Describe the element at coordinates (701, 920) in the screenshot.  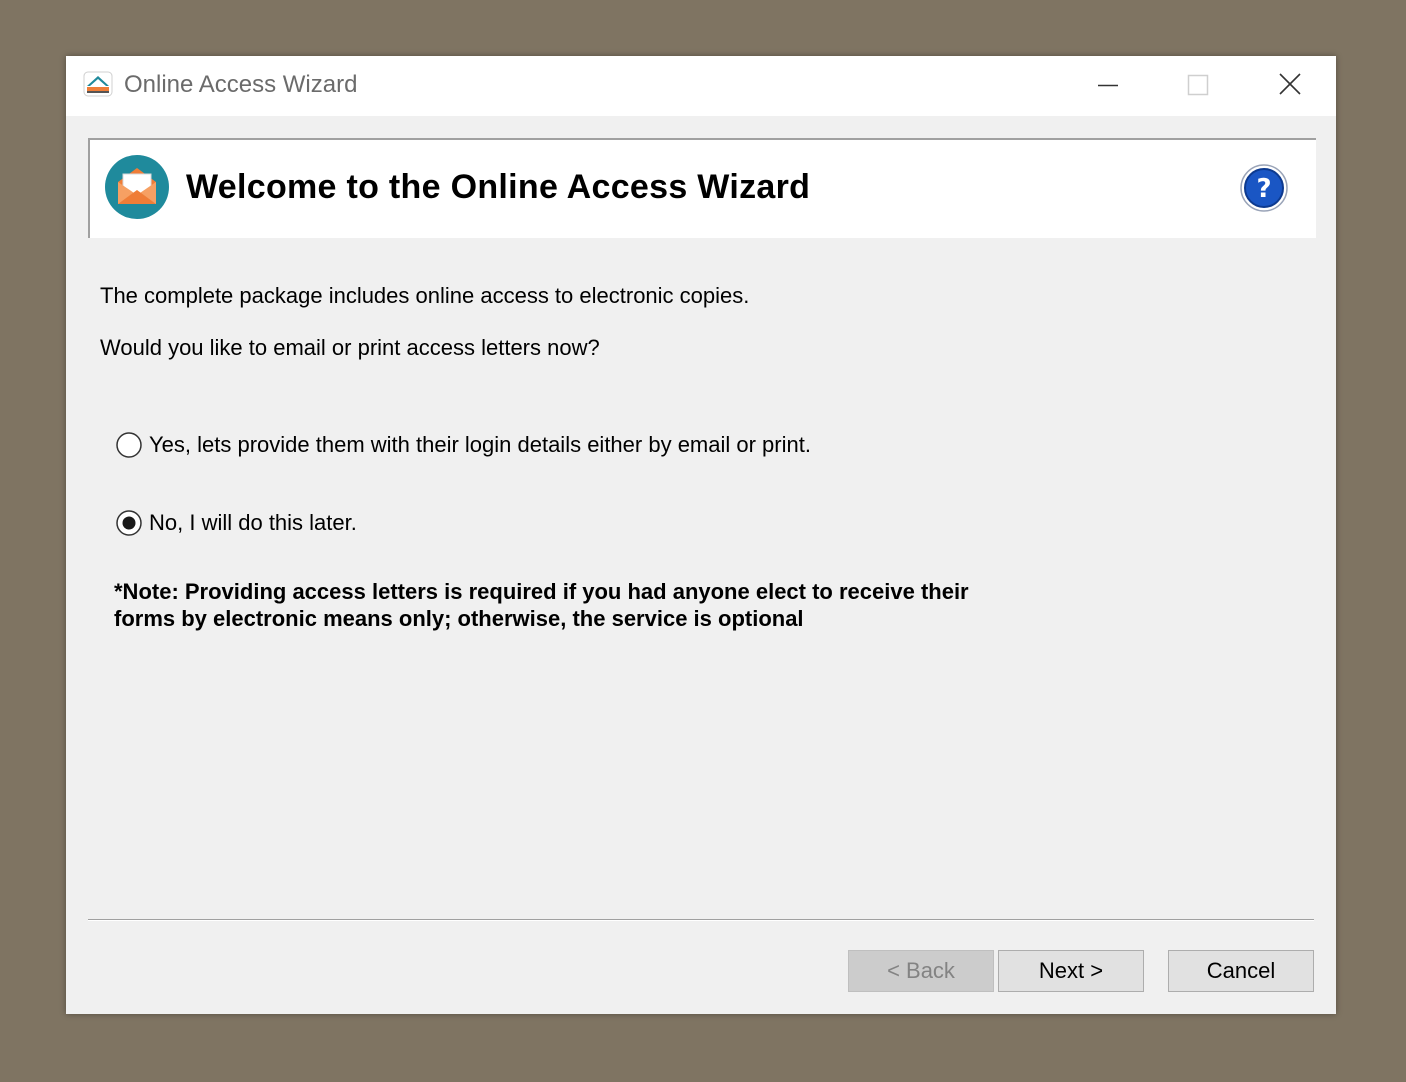
I see `footer-separator` at that location.